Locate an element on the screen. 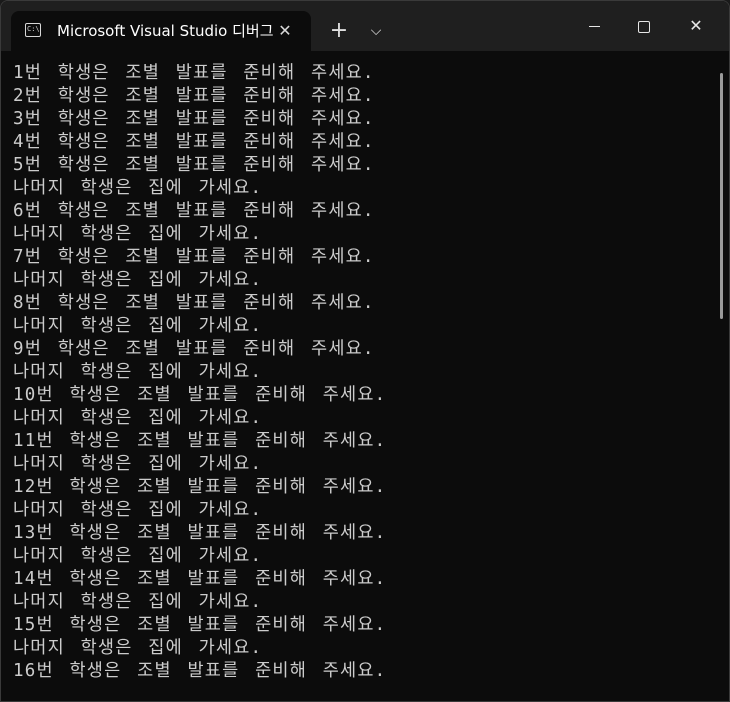 The height and width of the screenshot is (702, 730). maximize-icon is located at coordinates (644, 26).